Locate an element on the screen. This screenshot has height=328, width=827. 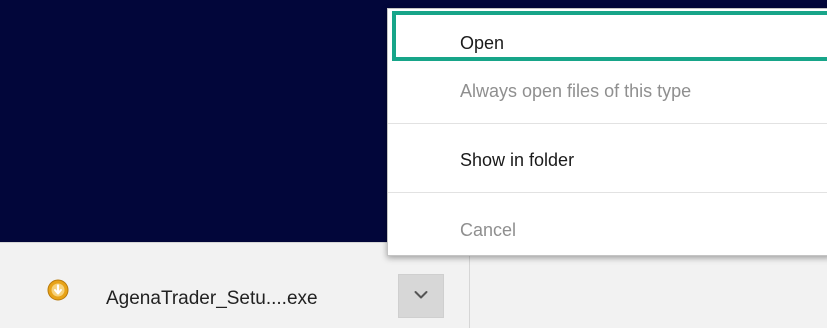
download-options-button is located at coordinates (421, 296).